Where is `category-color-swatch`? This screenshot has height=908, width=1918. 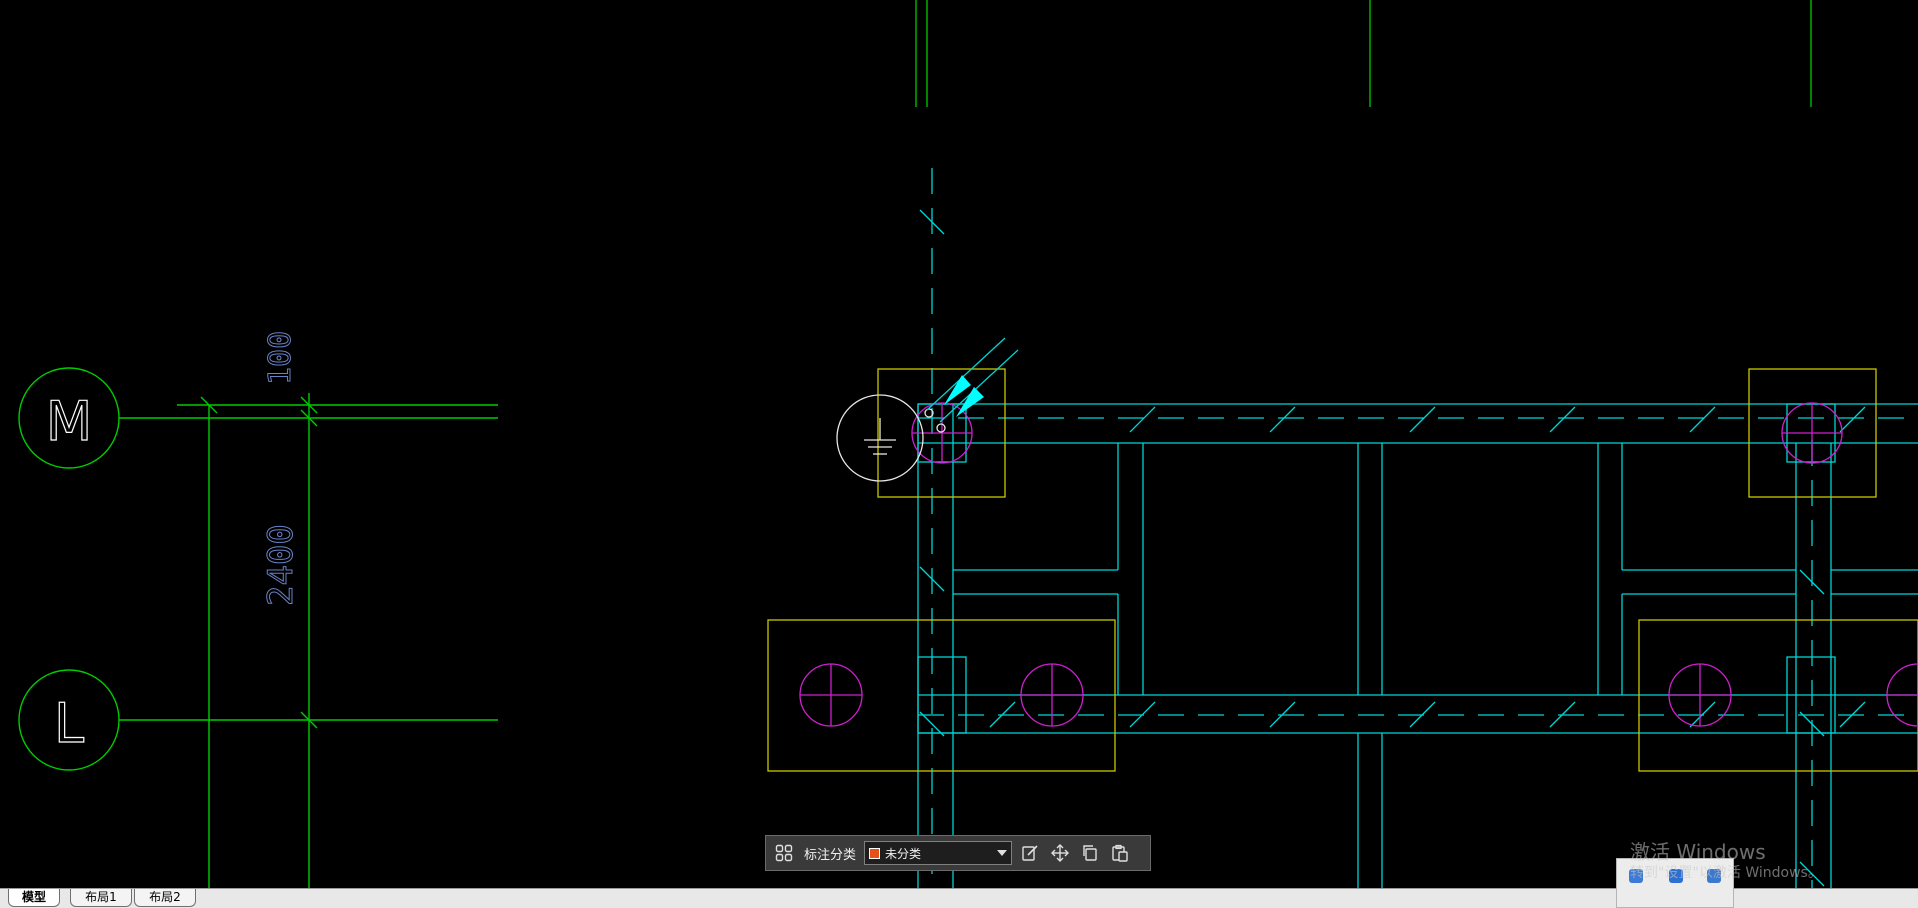
category-color-swatch is located at coordinates (875, 853).